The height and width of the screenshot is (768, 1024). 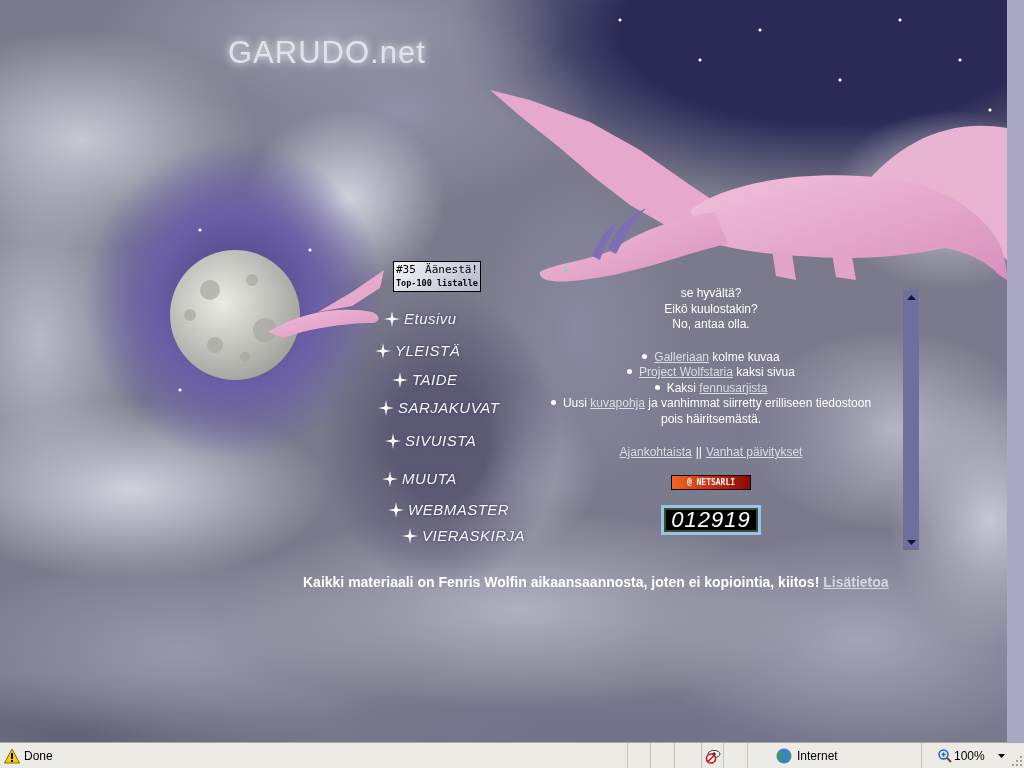 What do you see at coordinates (817, 756) in the screenshot?
I see `zone-text: Internet` at bounding box center [817, 756].